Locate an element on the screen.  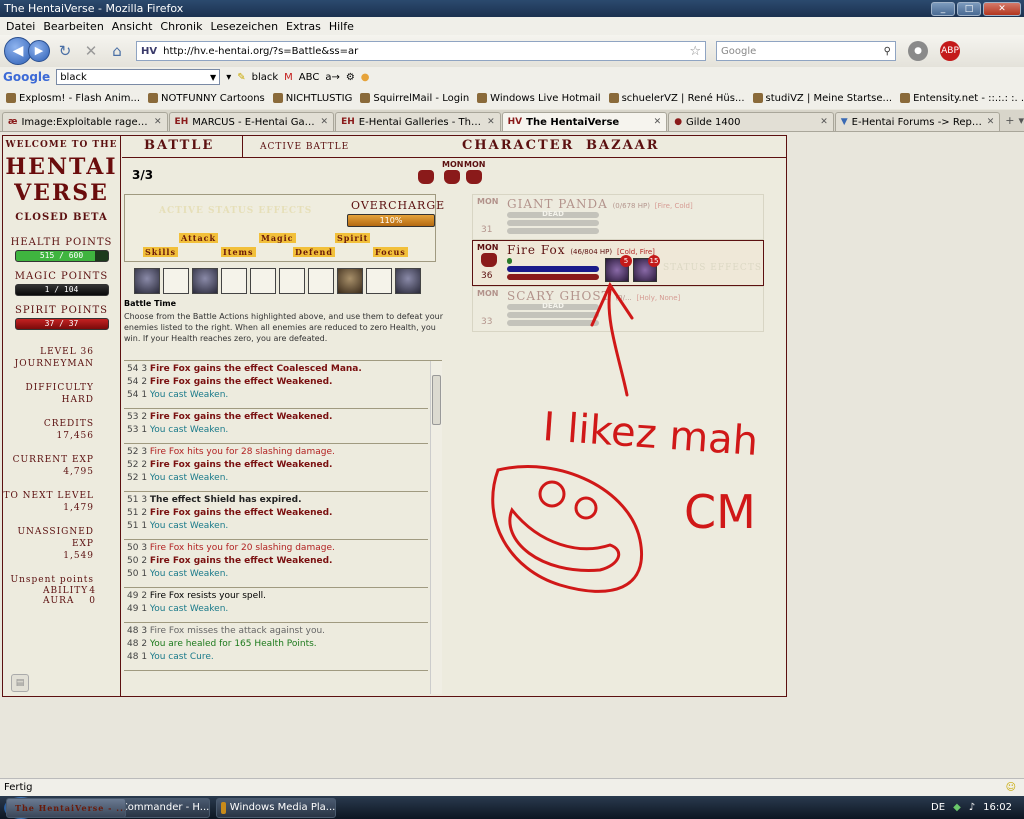
nav-character: Character is located at coordinates (518, 145).